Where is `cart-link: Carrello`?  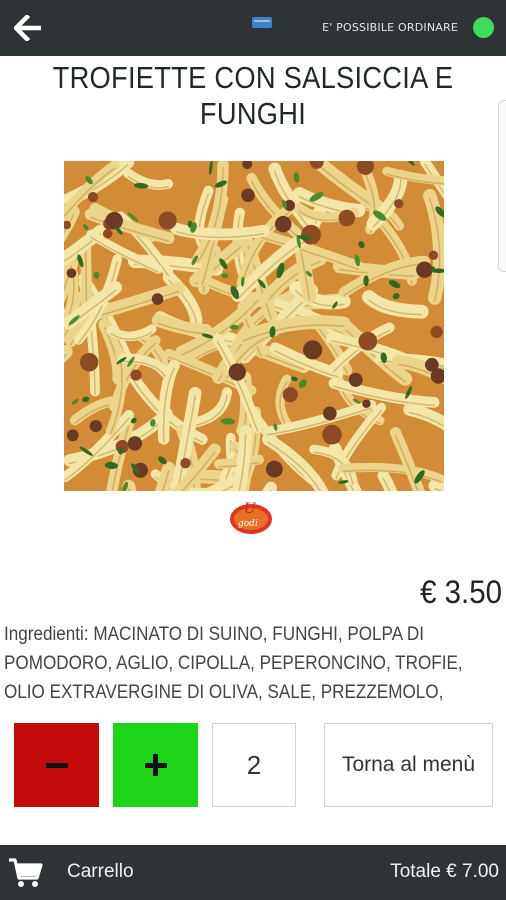
cart-link: Carrello is located at coordinates (100, 872).